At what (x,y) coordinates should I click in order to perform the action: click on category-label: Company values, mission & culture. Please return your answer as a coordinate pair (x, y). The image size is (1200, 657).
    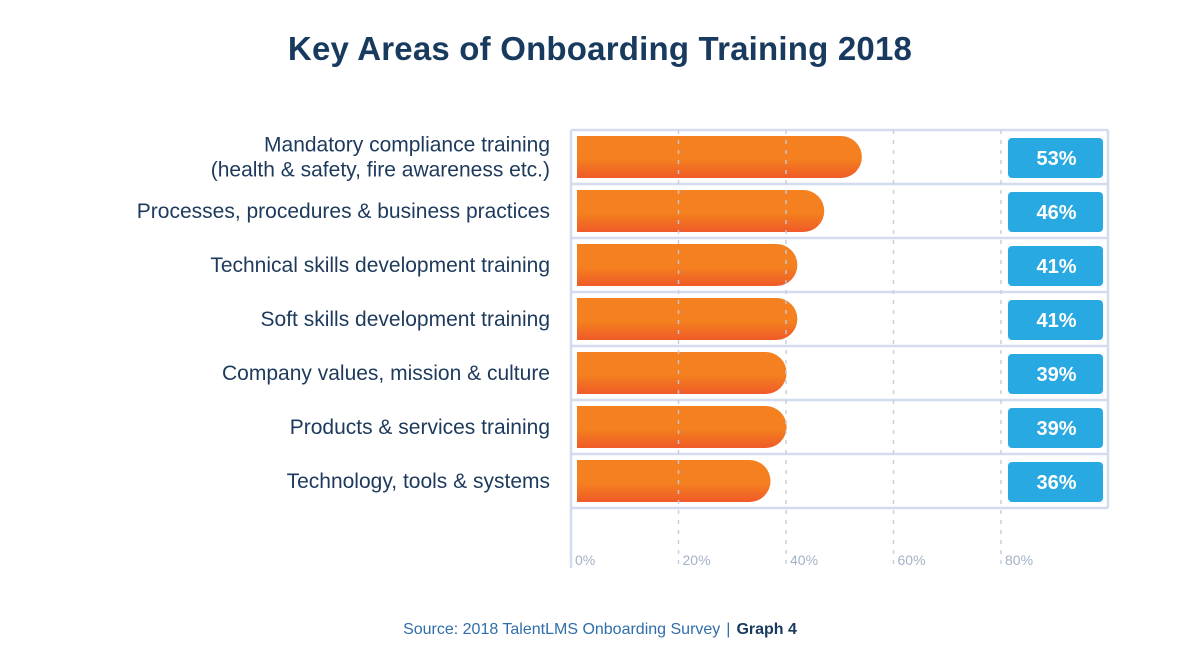
    Looking at the image, I should click on (386, 373).